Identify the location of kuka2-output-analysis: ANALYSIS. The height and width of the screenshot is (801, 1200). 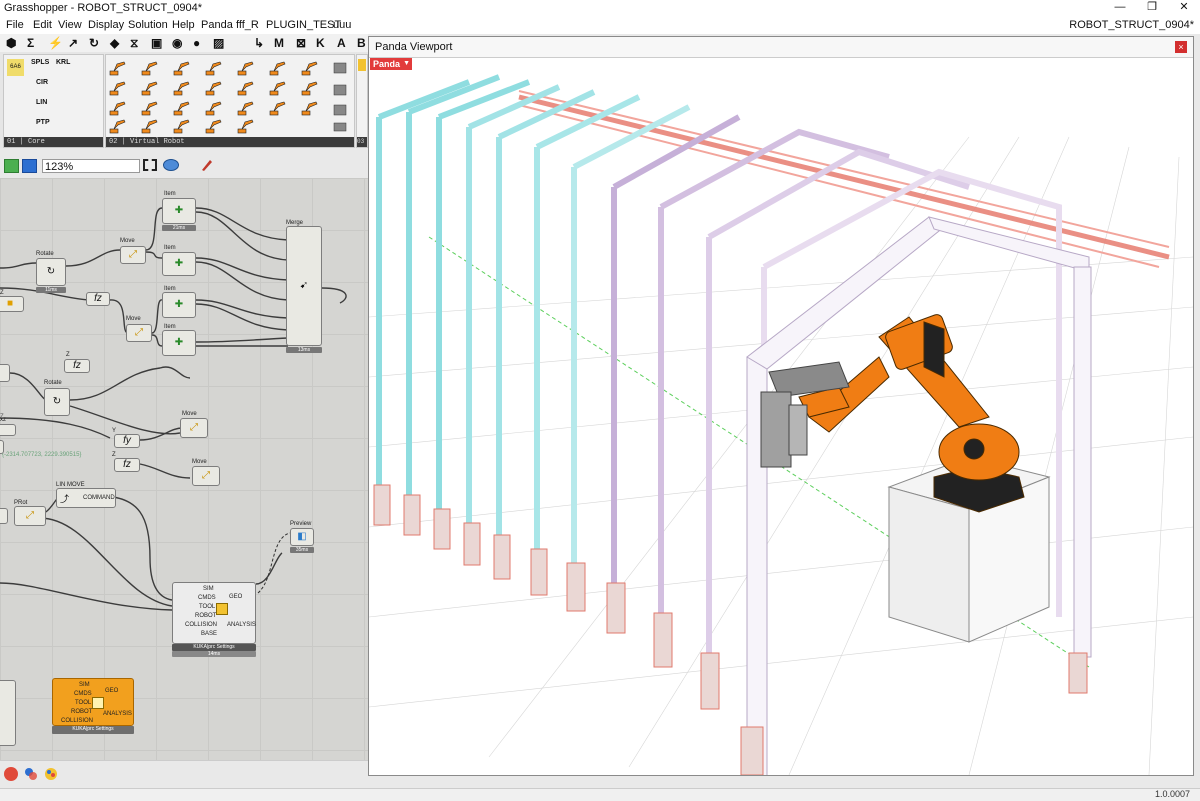
(117, 714).